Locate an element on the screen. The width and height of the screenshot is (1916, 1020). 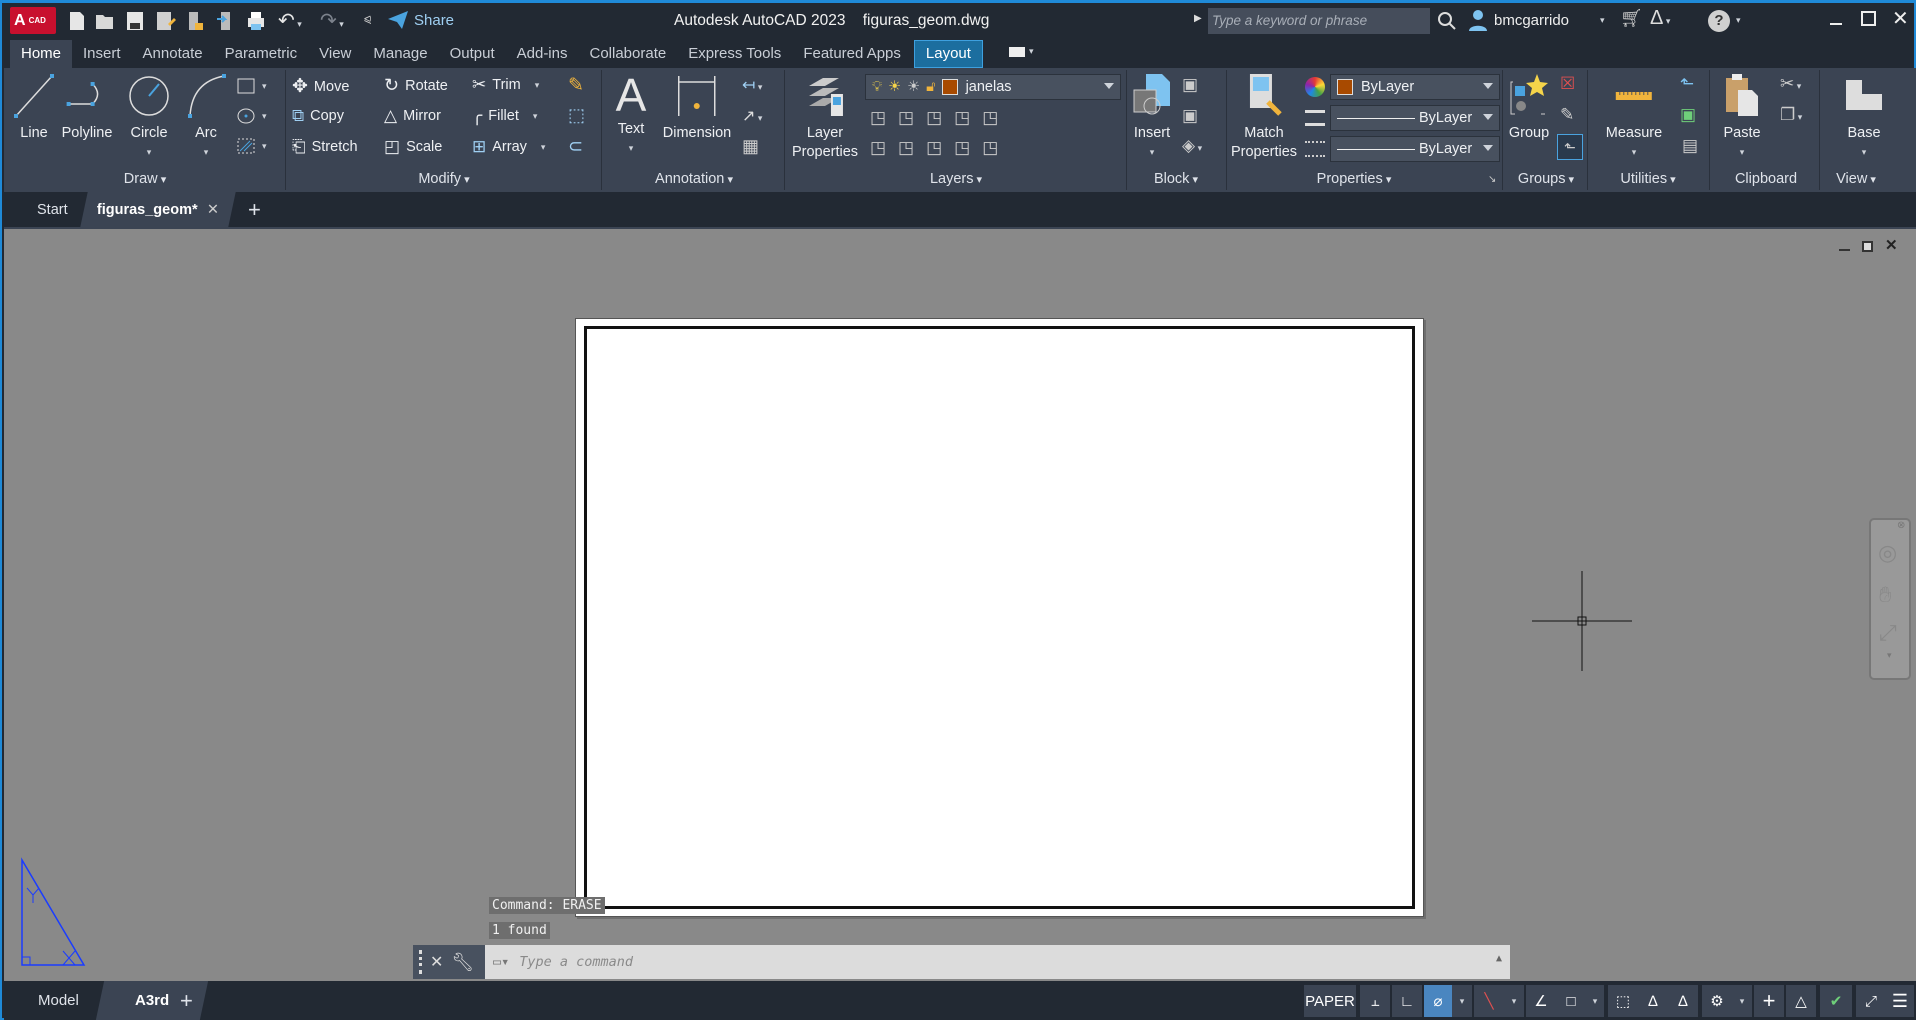
offset-icon: ⊂ is located at coordinates (575, 146).